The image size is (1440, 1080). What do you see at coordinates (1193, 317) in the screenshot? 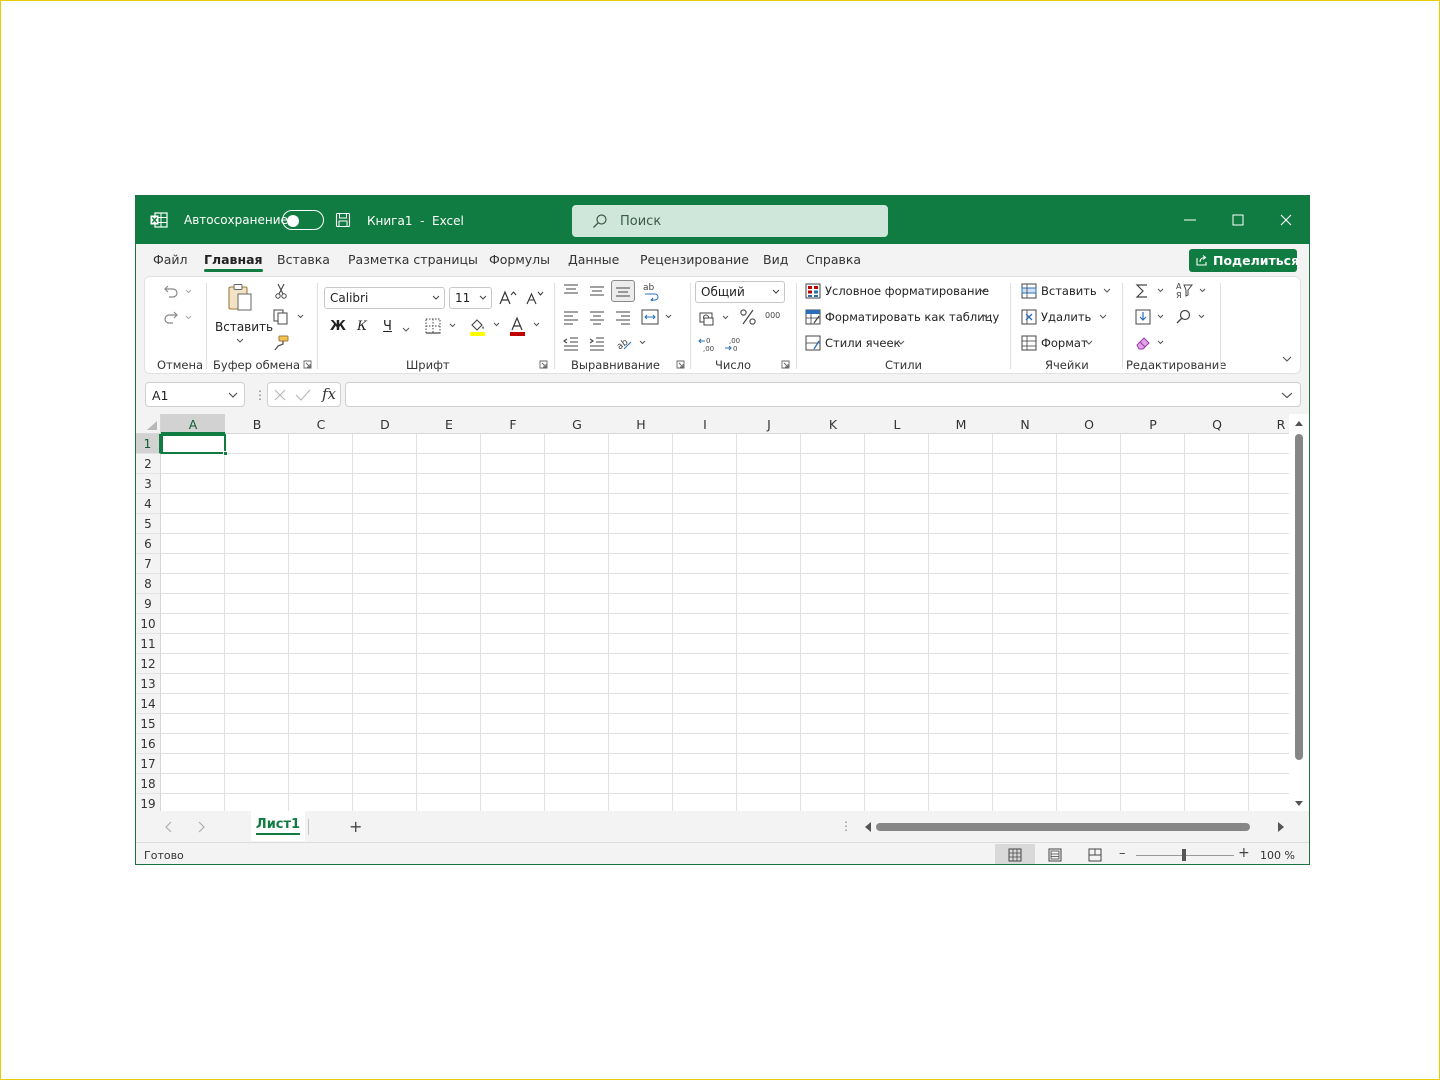
I see `find-select-icon` at bounding box center [1193, 317].